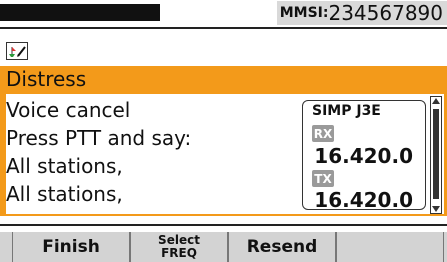 The width and height of the screenshot is (447, 262). I want to click on tx-frequency: 16.420.0, so click(363, 200).